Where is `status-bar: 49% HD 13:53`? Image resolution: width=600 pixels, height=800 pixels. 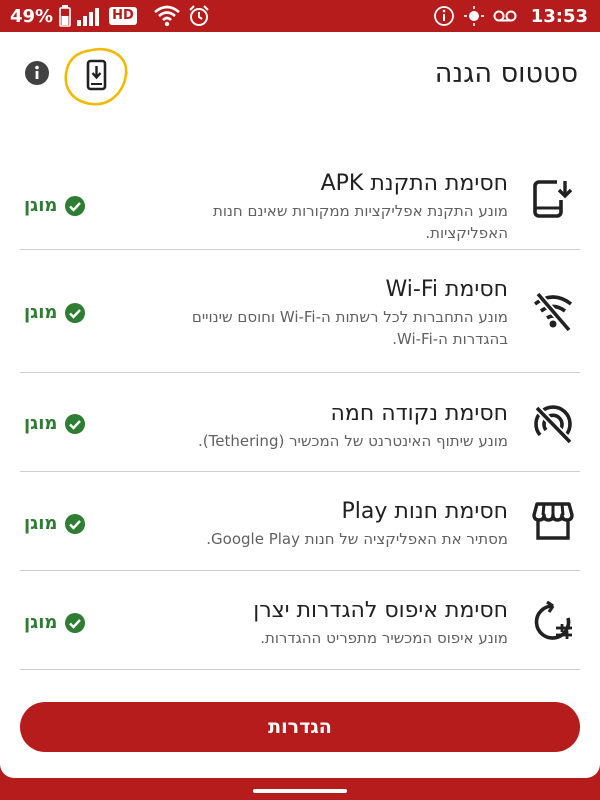 status-bar: 49% HD 13:53 is located at coordinates (300, 16).